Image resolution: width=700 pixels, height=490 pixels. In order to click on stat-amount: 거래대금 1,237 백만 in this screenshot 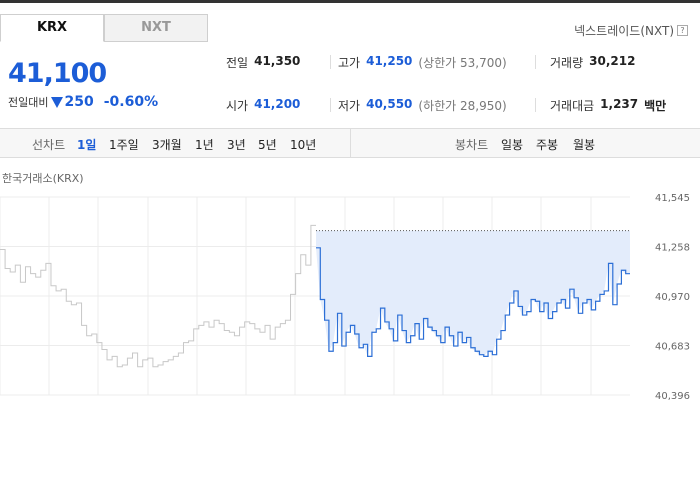, I will do `click(608, 105)`.